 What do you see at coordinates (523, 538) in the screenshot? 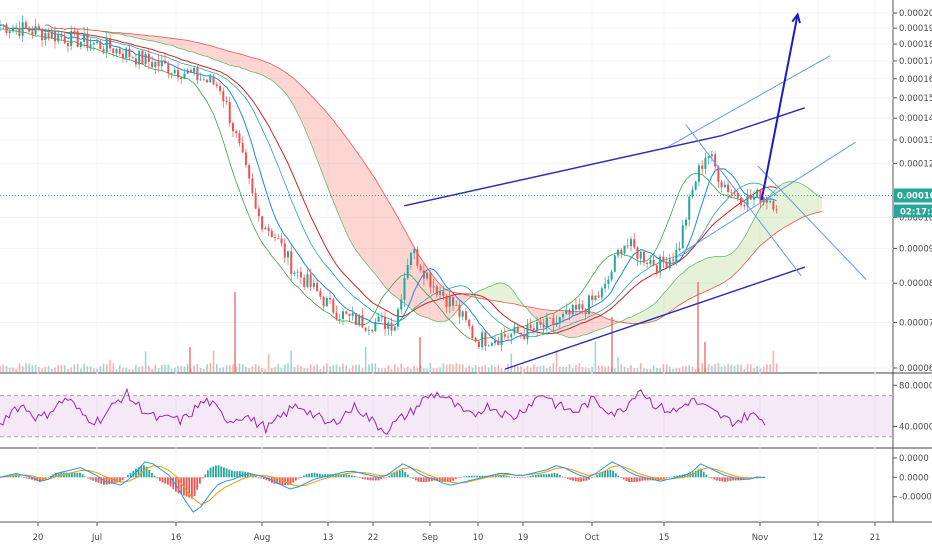
I see `time-tick-label: 19` at bounding box center [523, 538].